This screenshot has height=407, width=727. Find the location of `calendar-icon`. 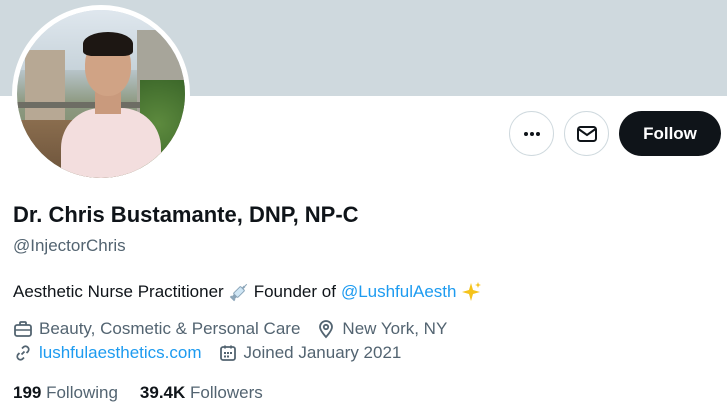

calendar-icon is located at coordinates (227, 353).